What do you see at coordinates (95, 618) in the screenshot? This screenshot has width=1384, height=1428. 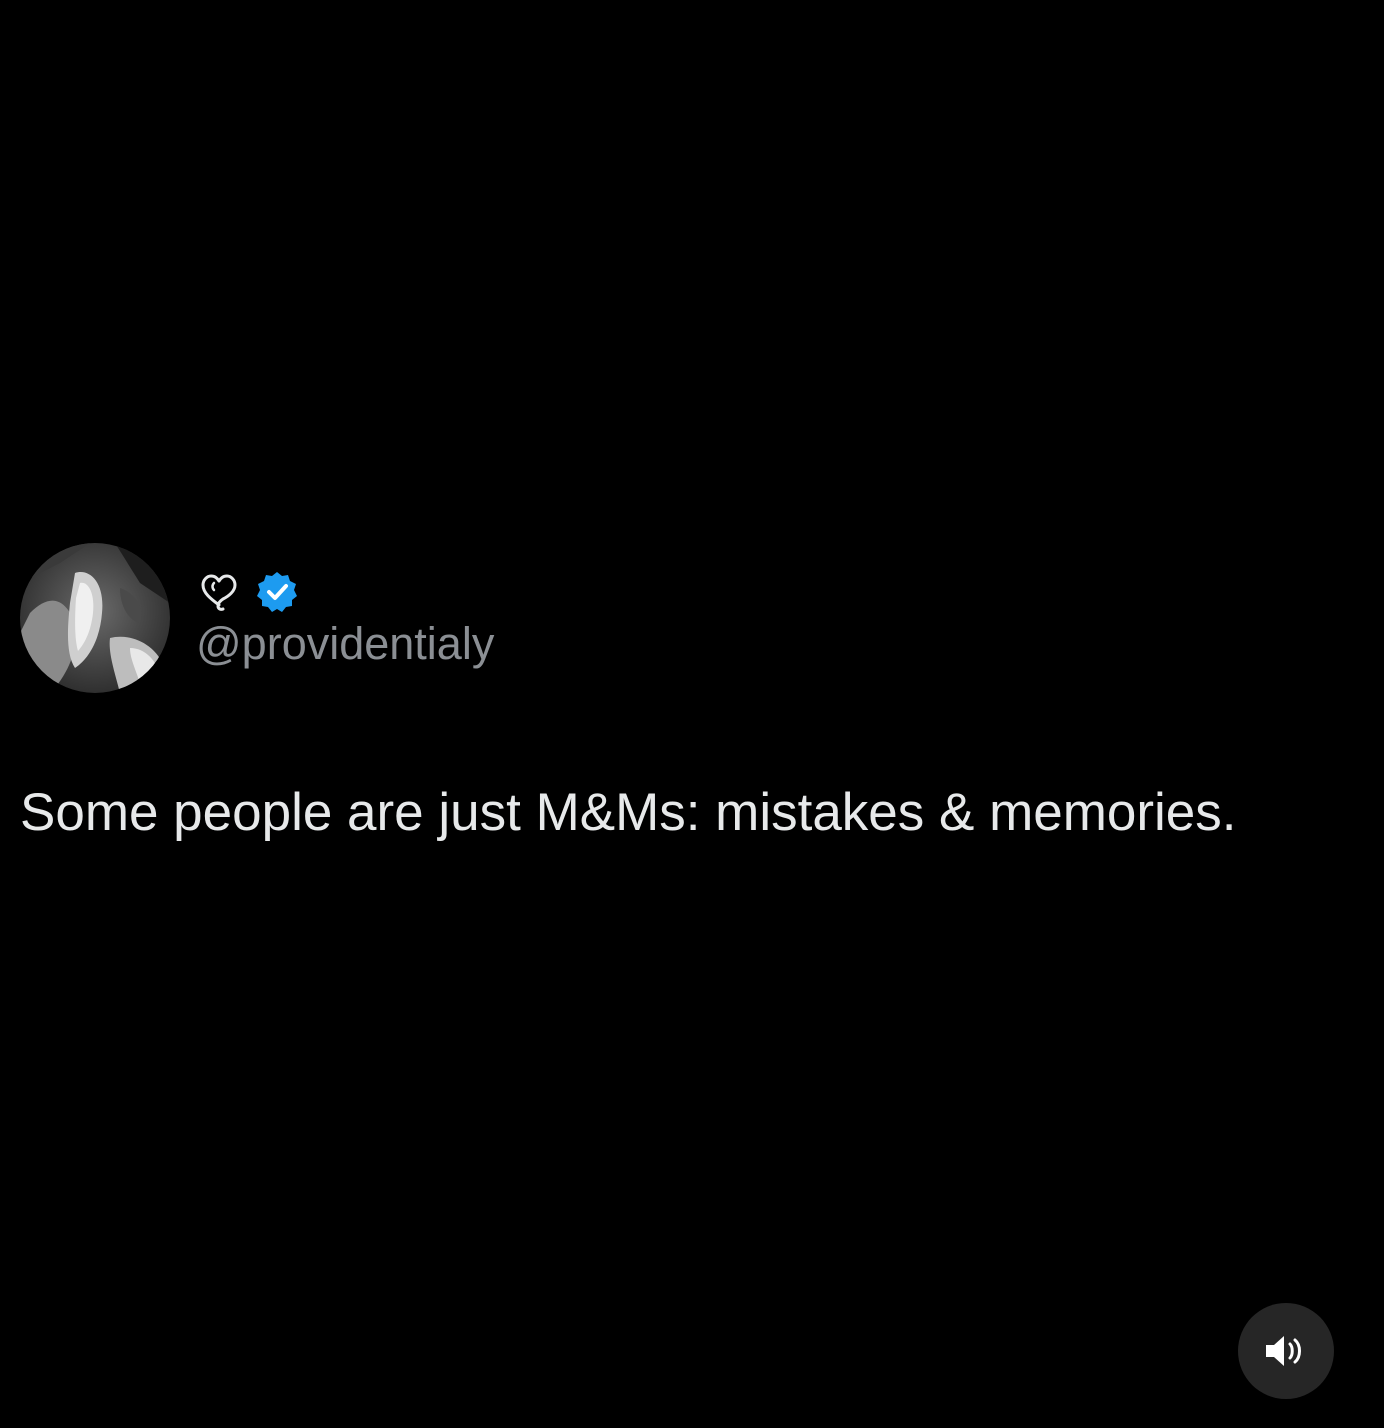 I see `avatar` at bounding box center [95, 618].